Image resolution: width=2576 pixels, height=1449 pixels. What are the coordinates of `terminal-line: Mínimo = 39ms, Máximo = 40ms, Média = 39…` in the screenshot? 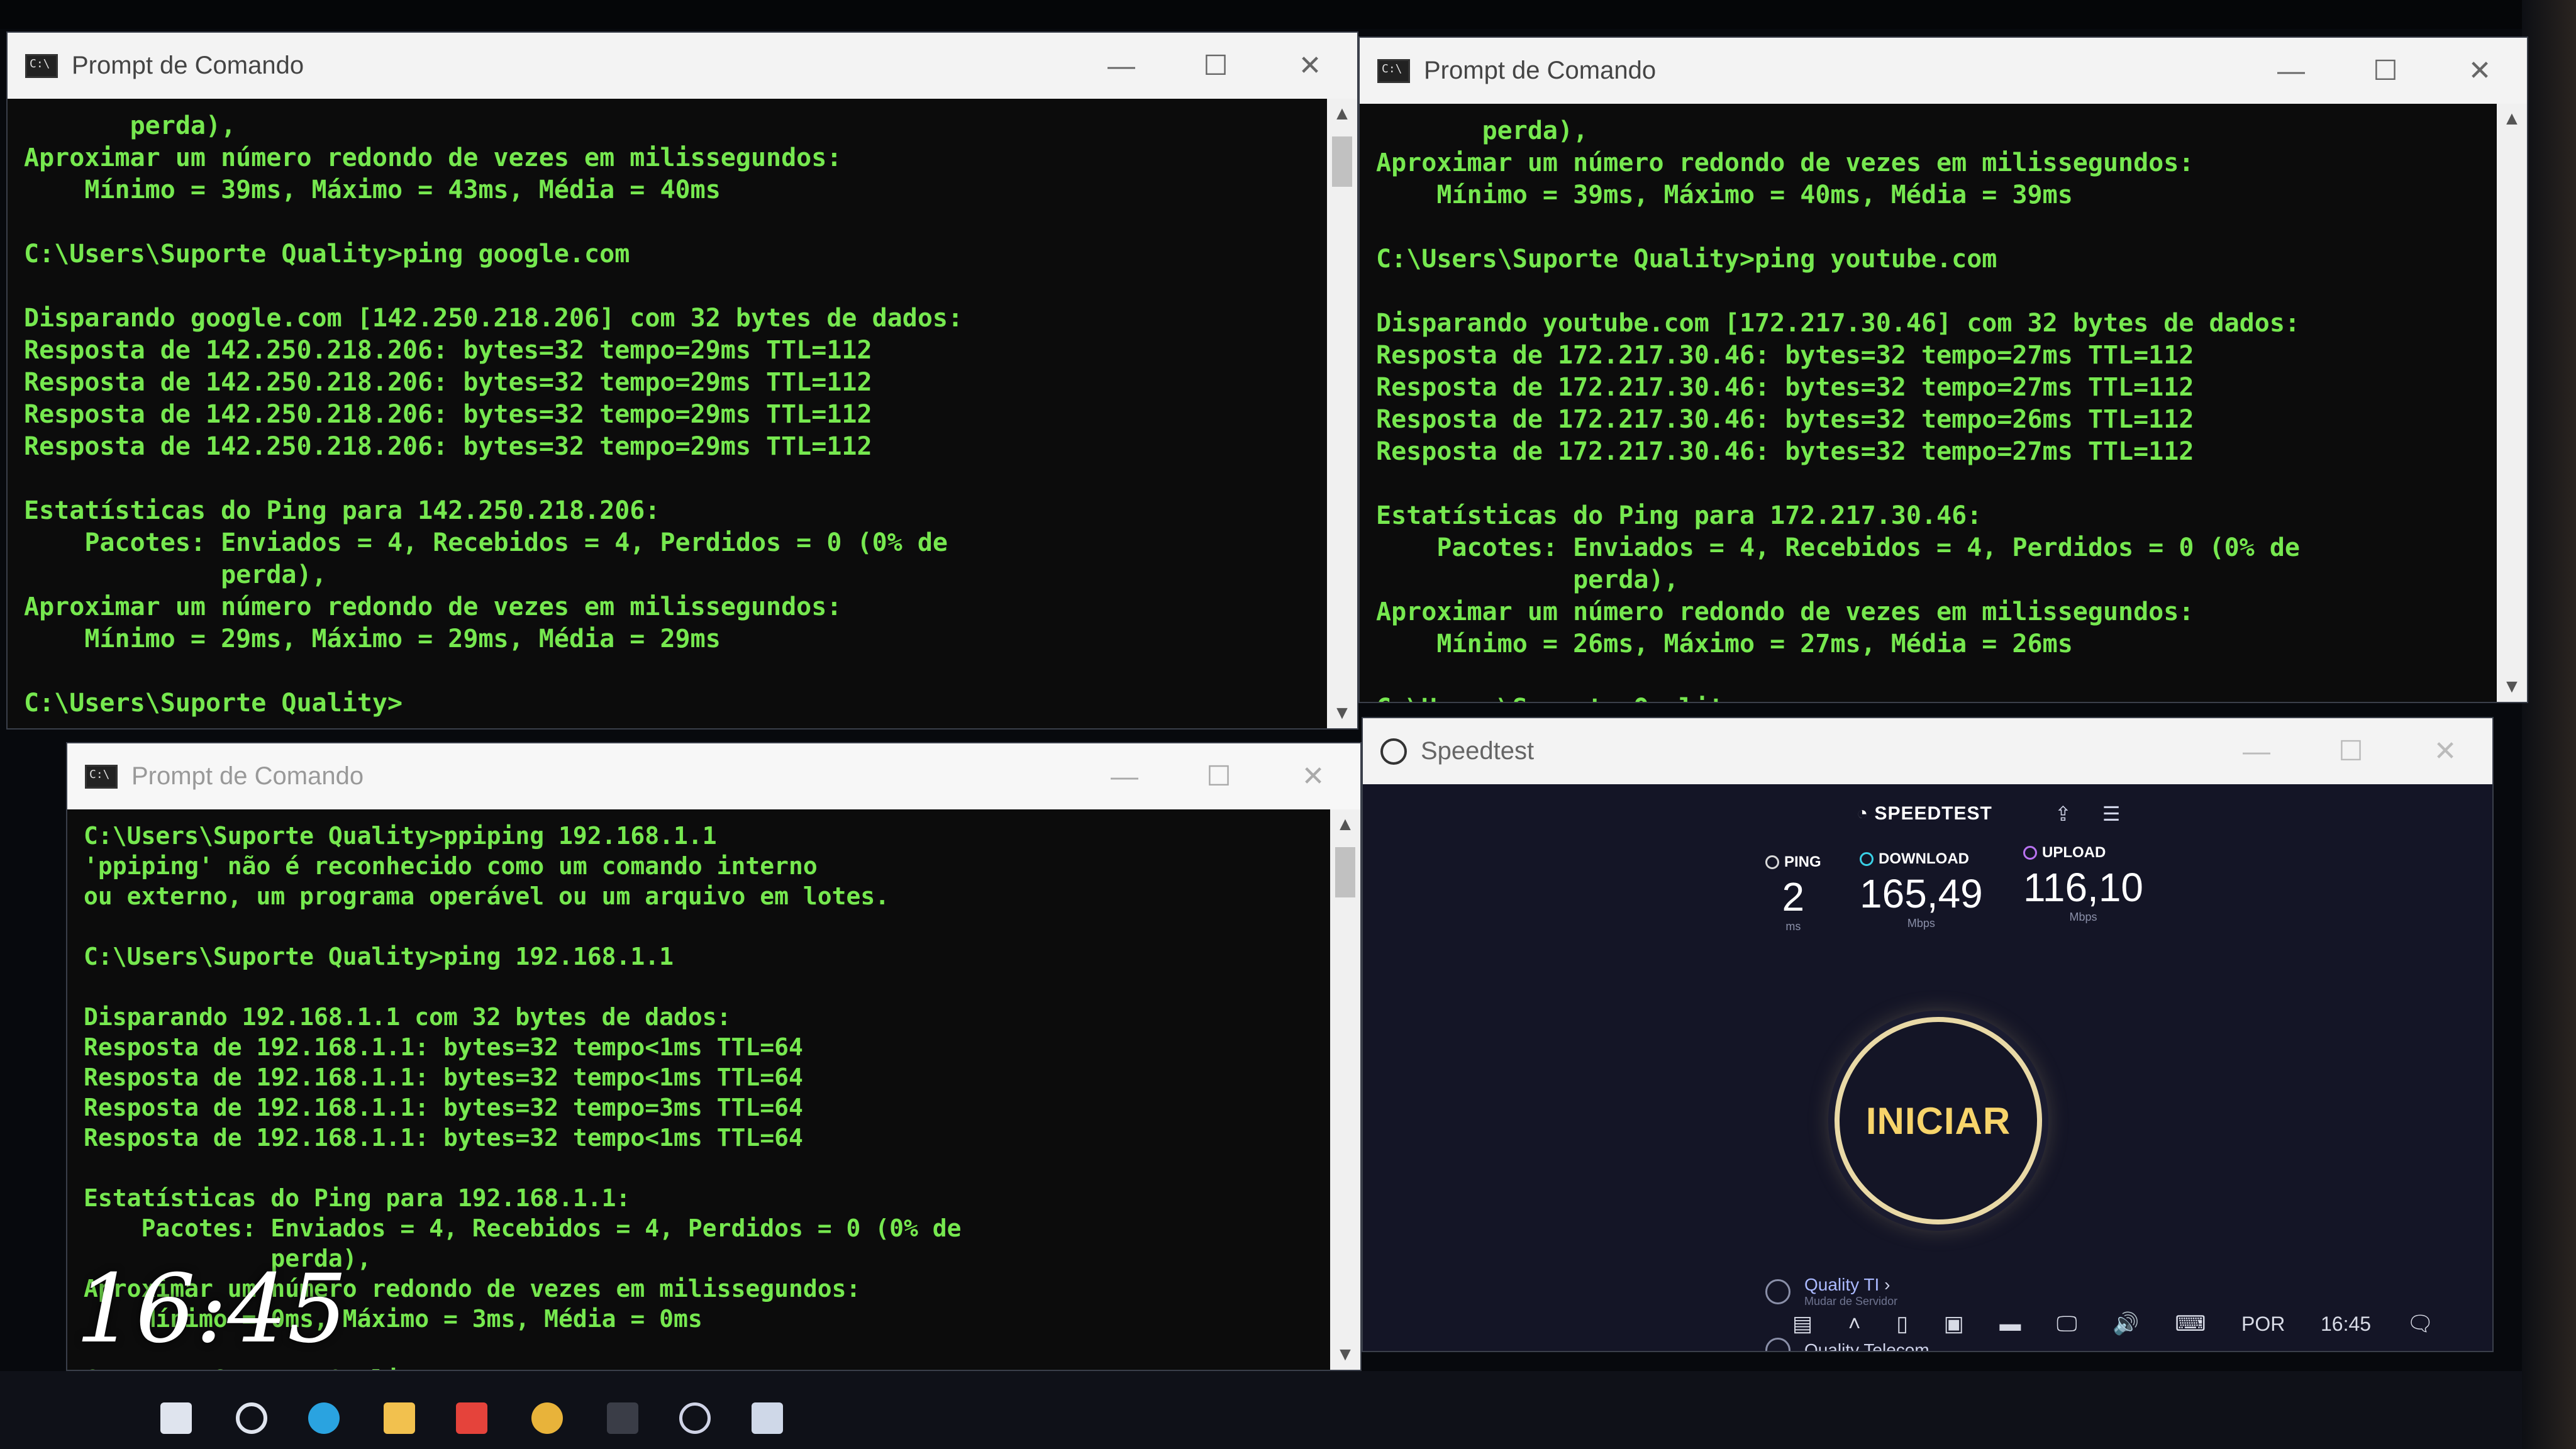 It's located at (1724, 194).